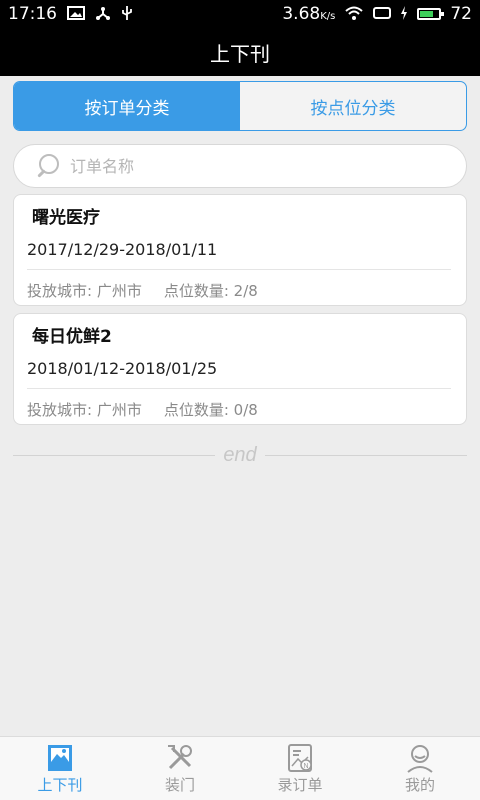 Image resolution: width=480 pixels, height=800 pixels. Describe the element at coordinates (49, 166) in the screenshot. I see `search-icon` at that location.